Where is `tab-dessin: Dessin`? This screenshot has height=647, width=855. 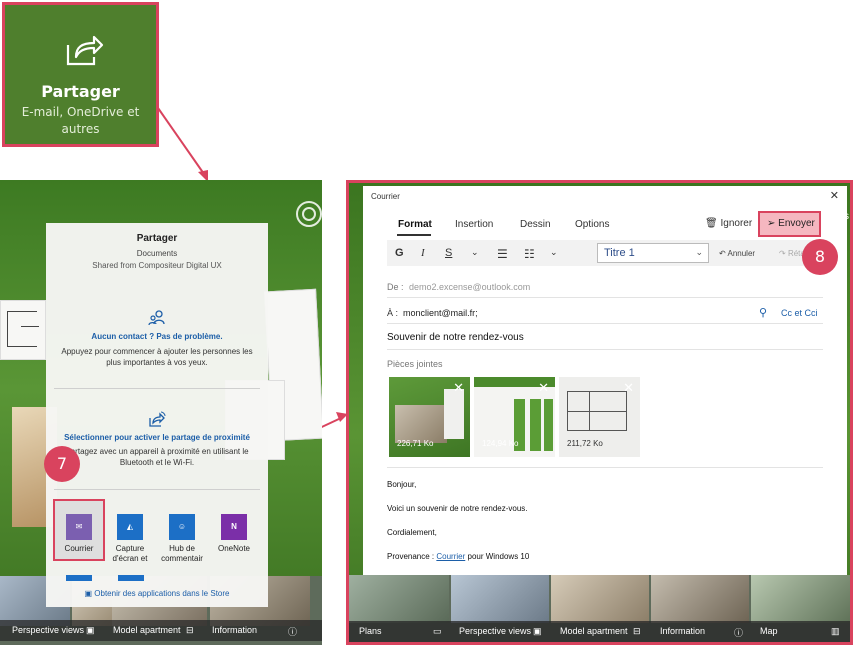 tab-dessin: Dessin is located at coordinates (535, 224).